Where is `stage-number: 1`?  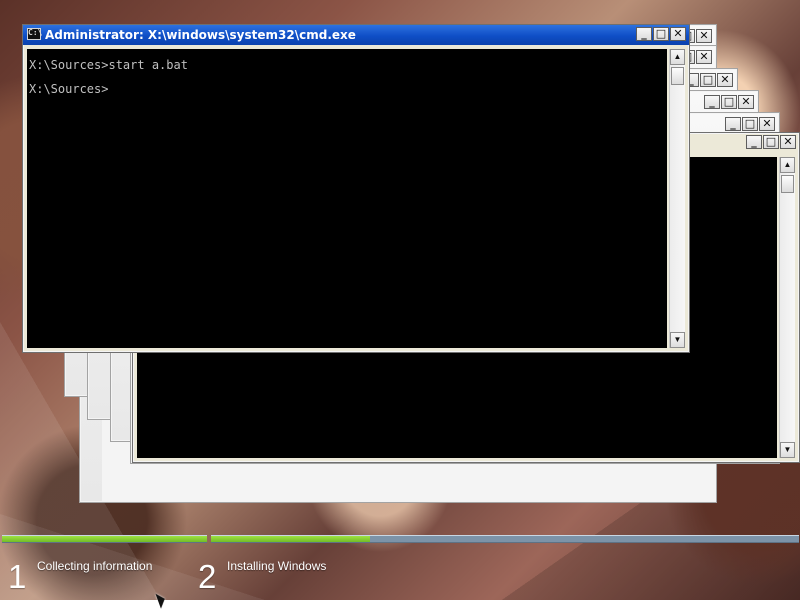
stage-number: 1 is located at coordinates (17, 576).